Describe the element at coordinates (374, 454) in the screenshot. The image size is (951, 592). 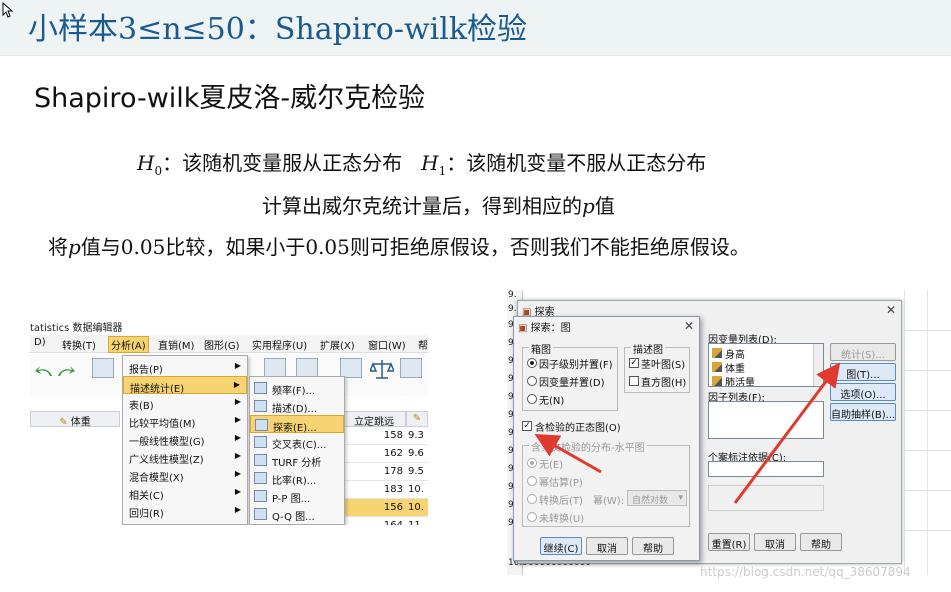
I see `table-cell: 162` at that location.